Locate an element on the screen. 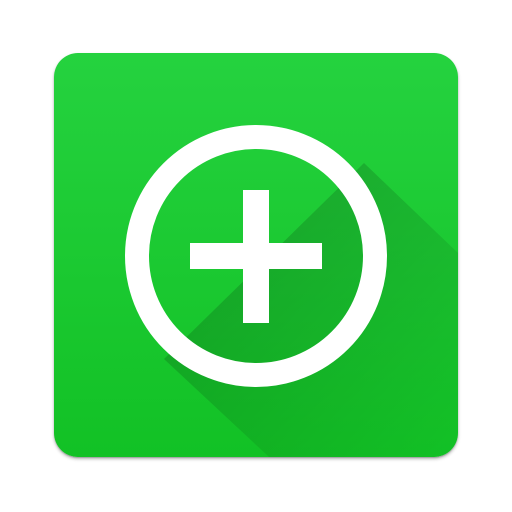 This screenshot has height=512, width=512. plus-vertical-bar is located at coordinates (256, 256).